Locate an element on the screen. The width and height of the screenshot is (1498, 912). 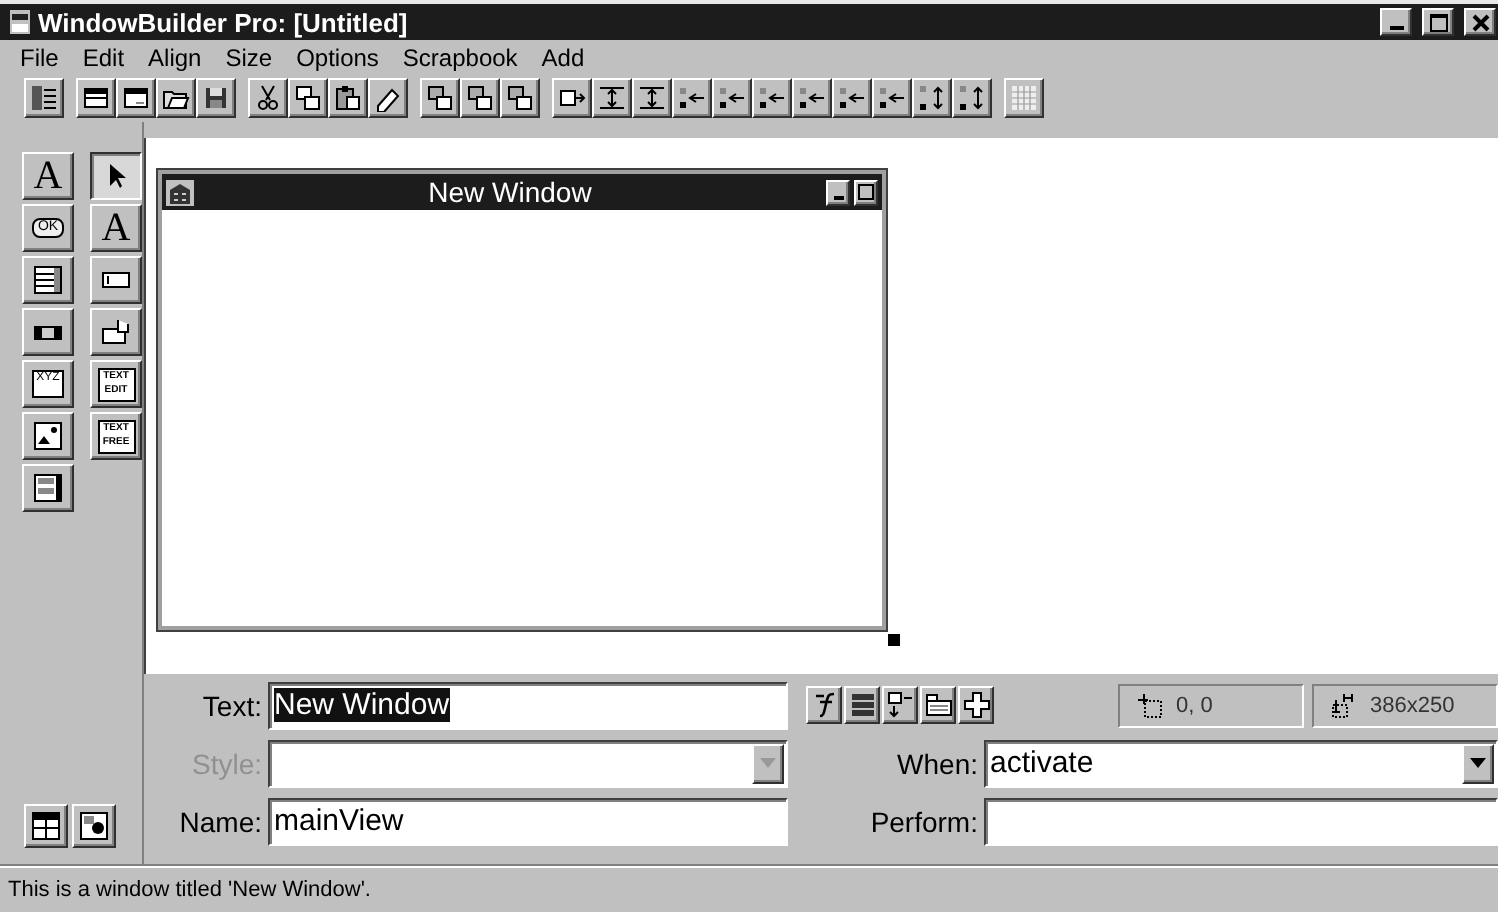
picture-icon is located at coordinates (48, 436).